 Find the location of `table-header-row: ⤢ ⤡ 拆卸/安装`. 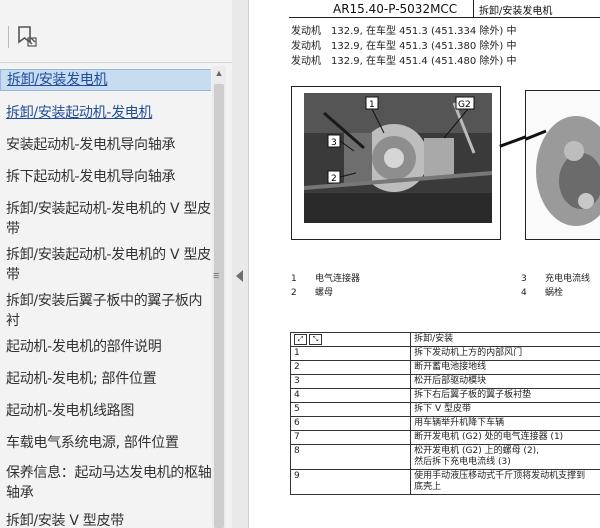

table-header-row: ⤢ ⤡ 拆卸/安装 is located at coordinates (444, 339).